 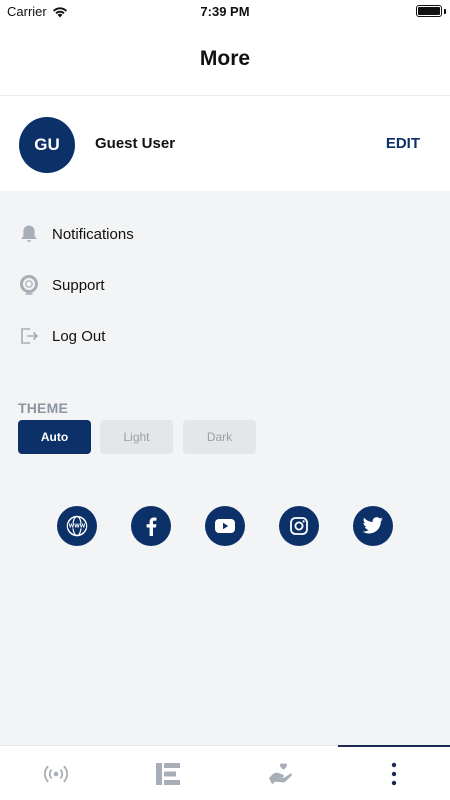 What do you see at coordinates (56, 773) in the screenshot?
I see `broadcast-icon` at bounding box center [56, 773].